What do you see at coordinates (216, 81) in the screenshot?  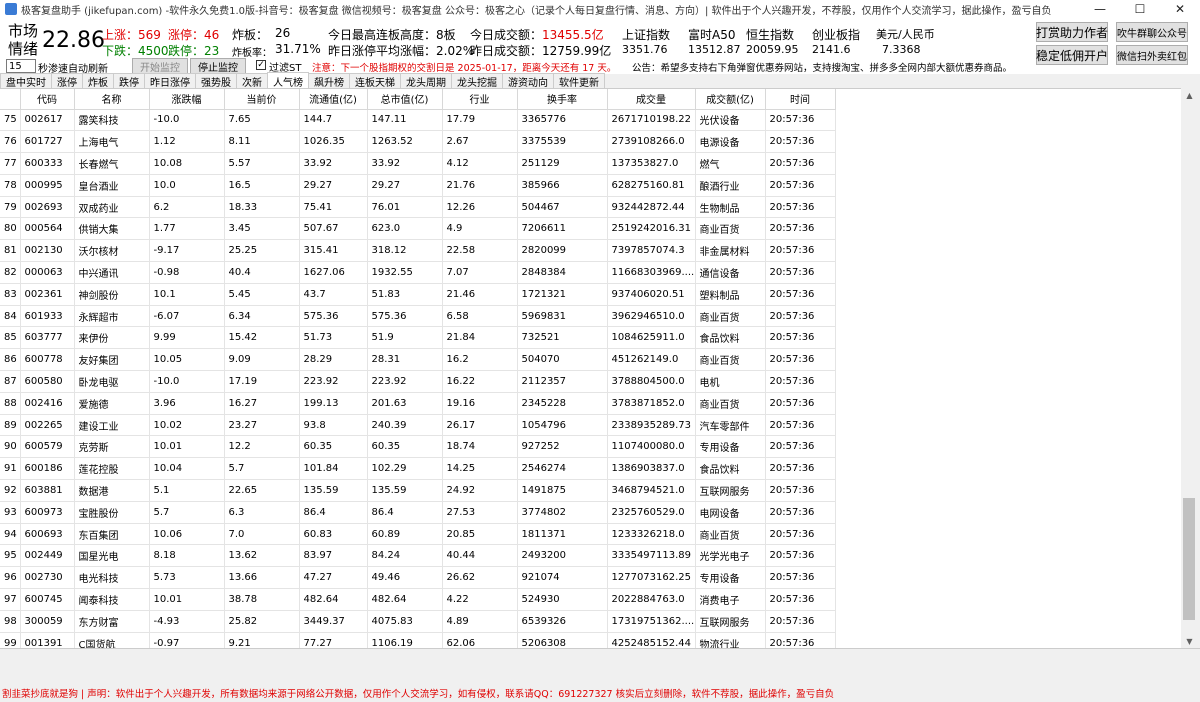 I see `tab-5: 强势股` at bounding box center [216, 81].